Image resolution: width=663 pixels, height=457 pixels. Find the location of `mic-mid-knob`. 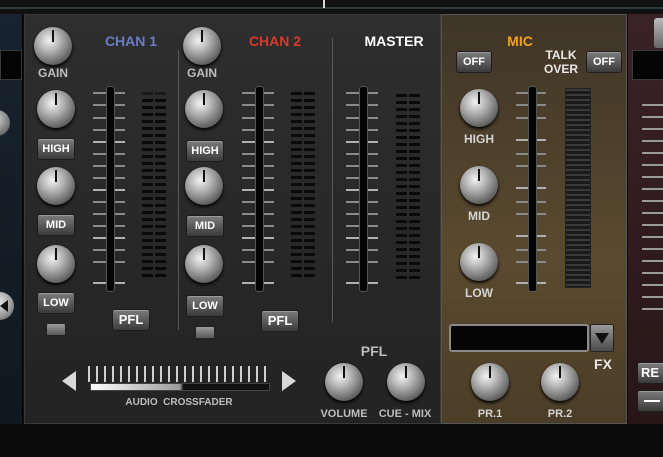

mic-mid-knob is located at coordinates (479, 185).